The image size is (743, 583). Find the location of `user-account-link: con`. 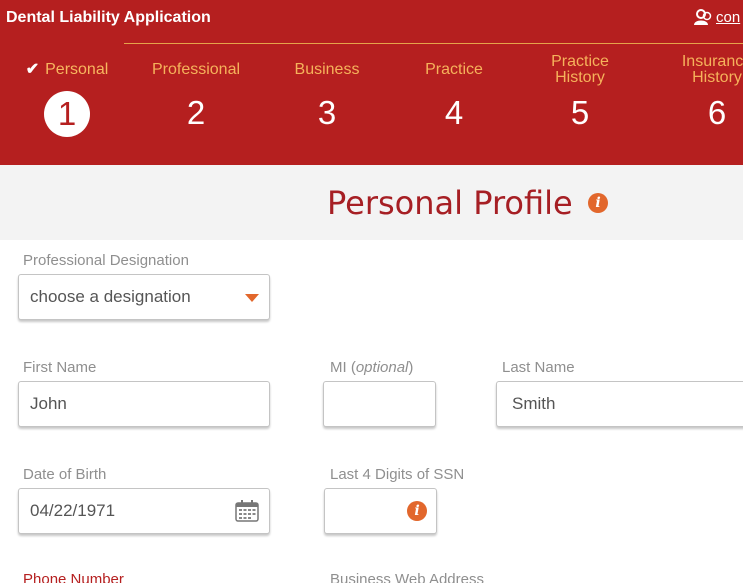

user-account-link: con is located at coordinates (716, 17).